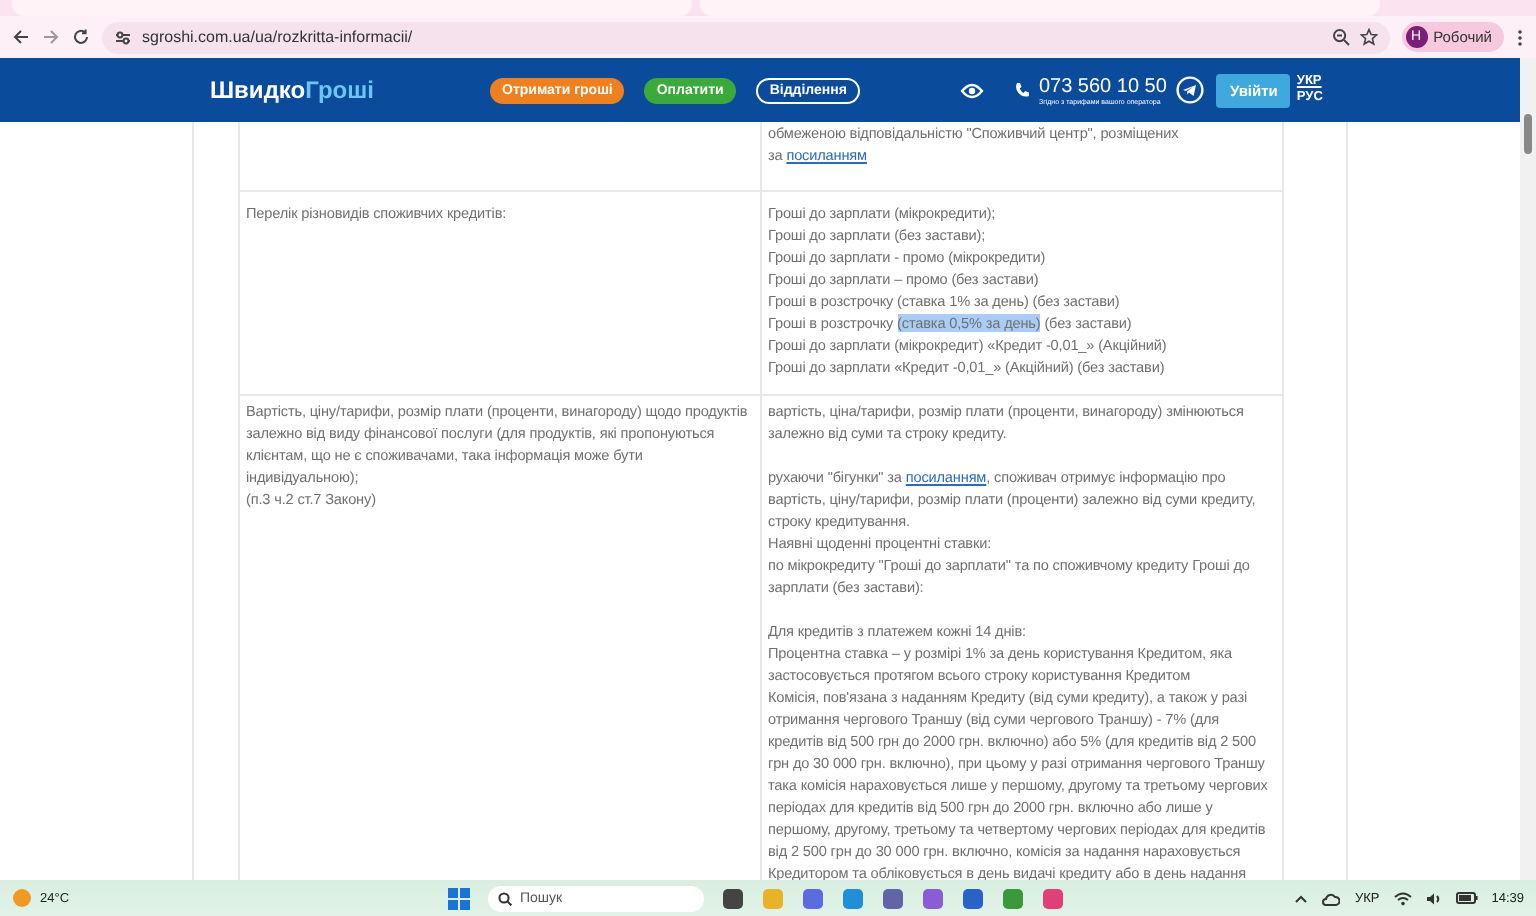  What do you see at coordinates (1433, 898) in the screenshot?
I see `volume-icon` at bounding box center [1433, 898].